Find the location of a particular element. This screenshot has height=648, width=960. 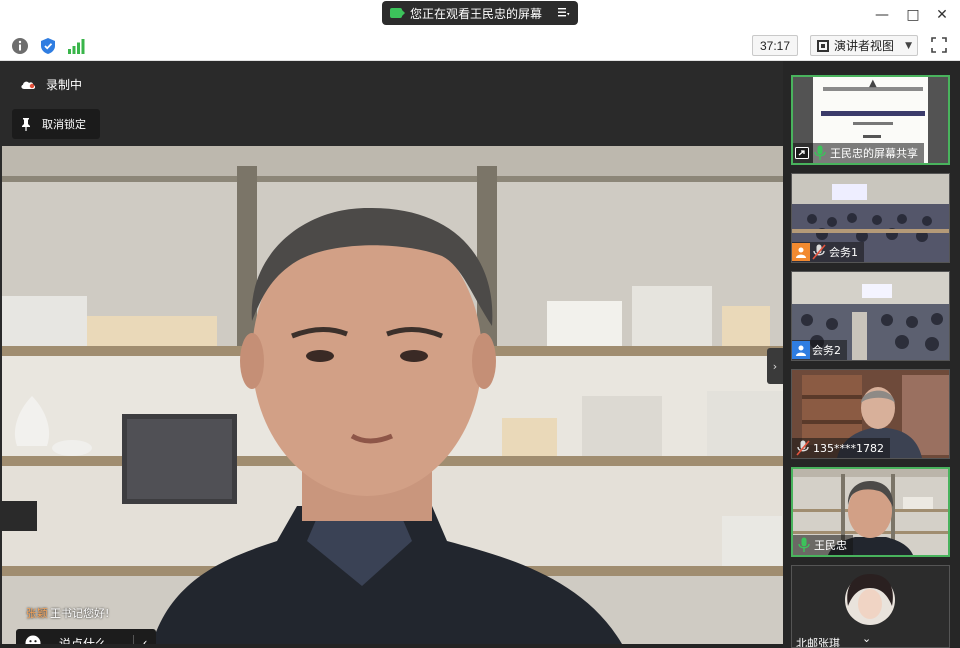

screen-sharing-indicator: 您正在观看王民忠的屏幕 is located at coordinates (480, 13).